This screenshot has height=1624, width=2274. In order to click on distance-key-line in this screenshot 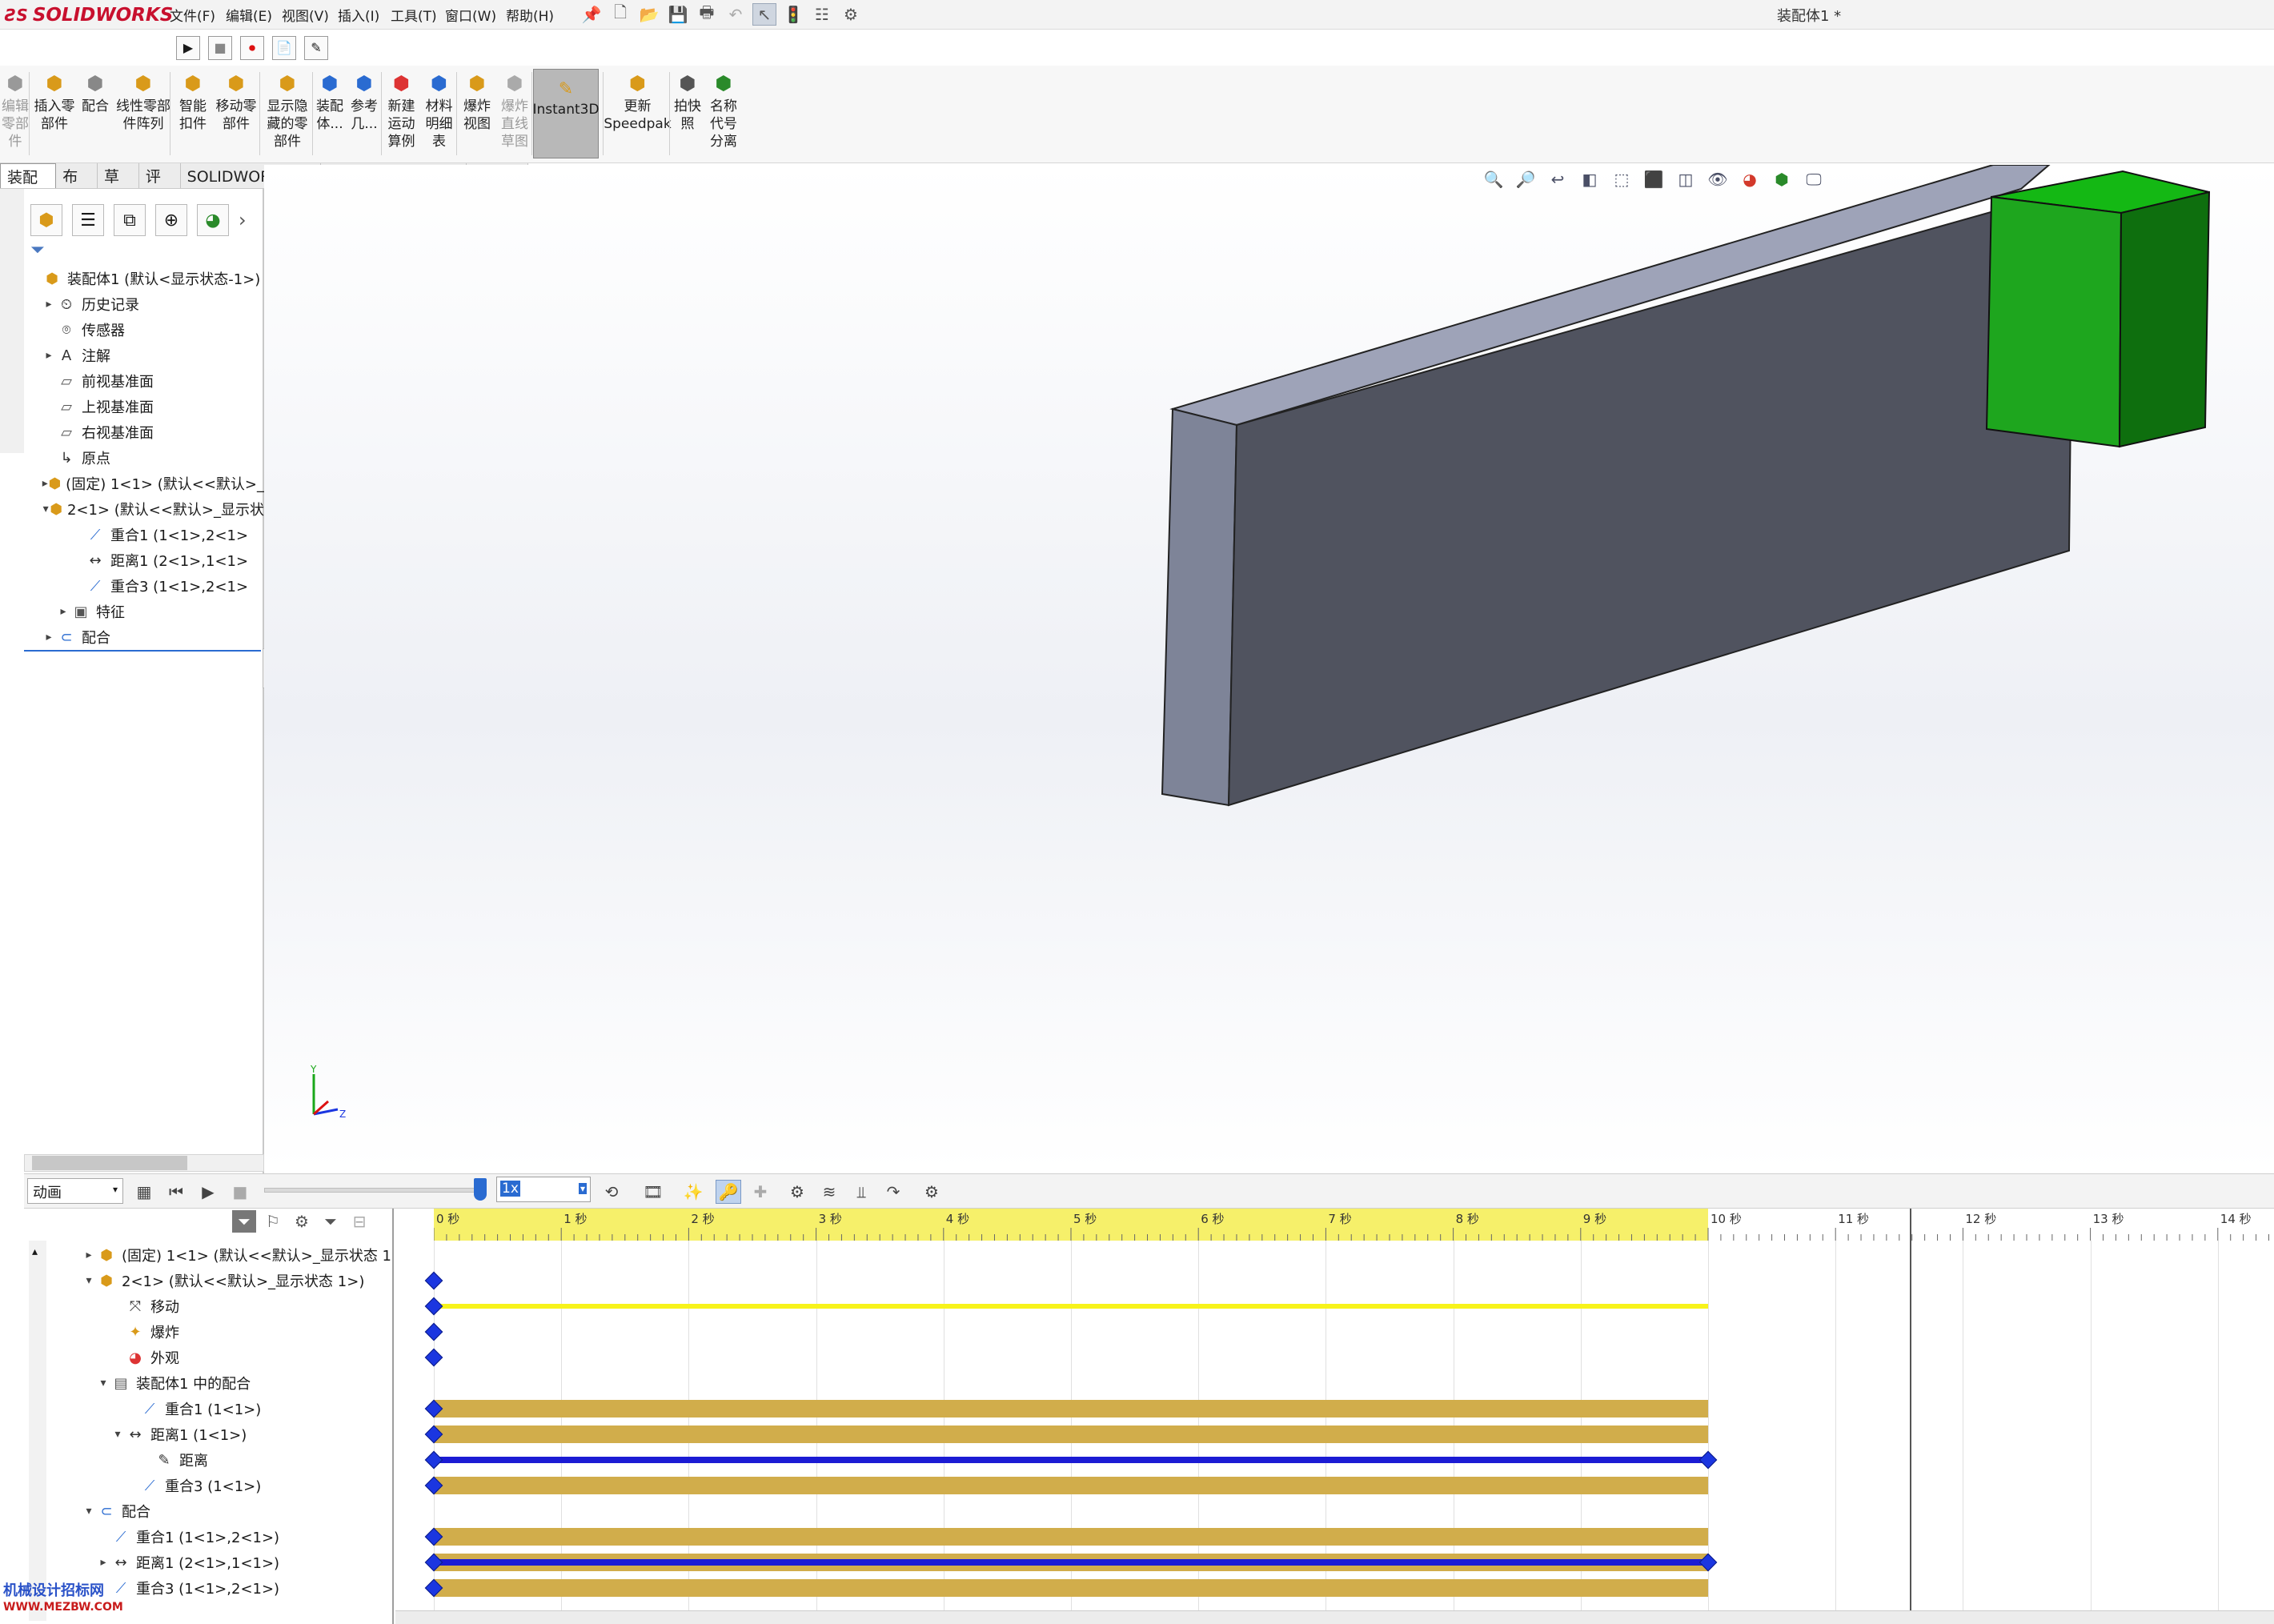, I will do `click(1071, 1562)`.